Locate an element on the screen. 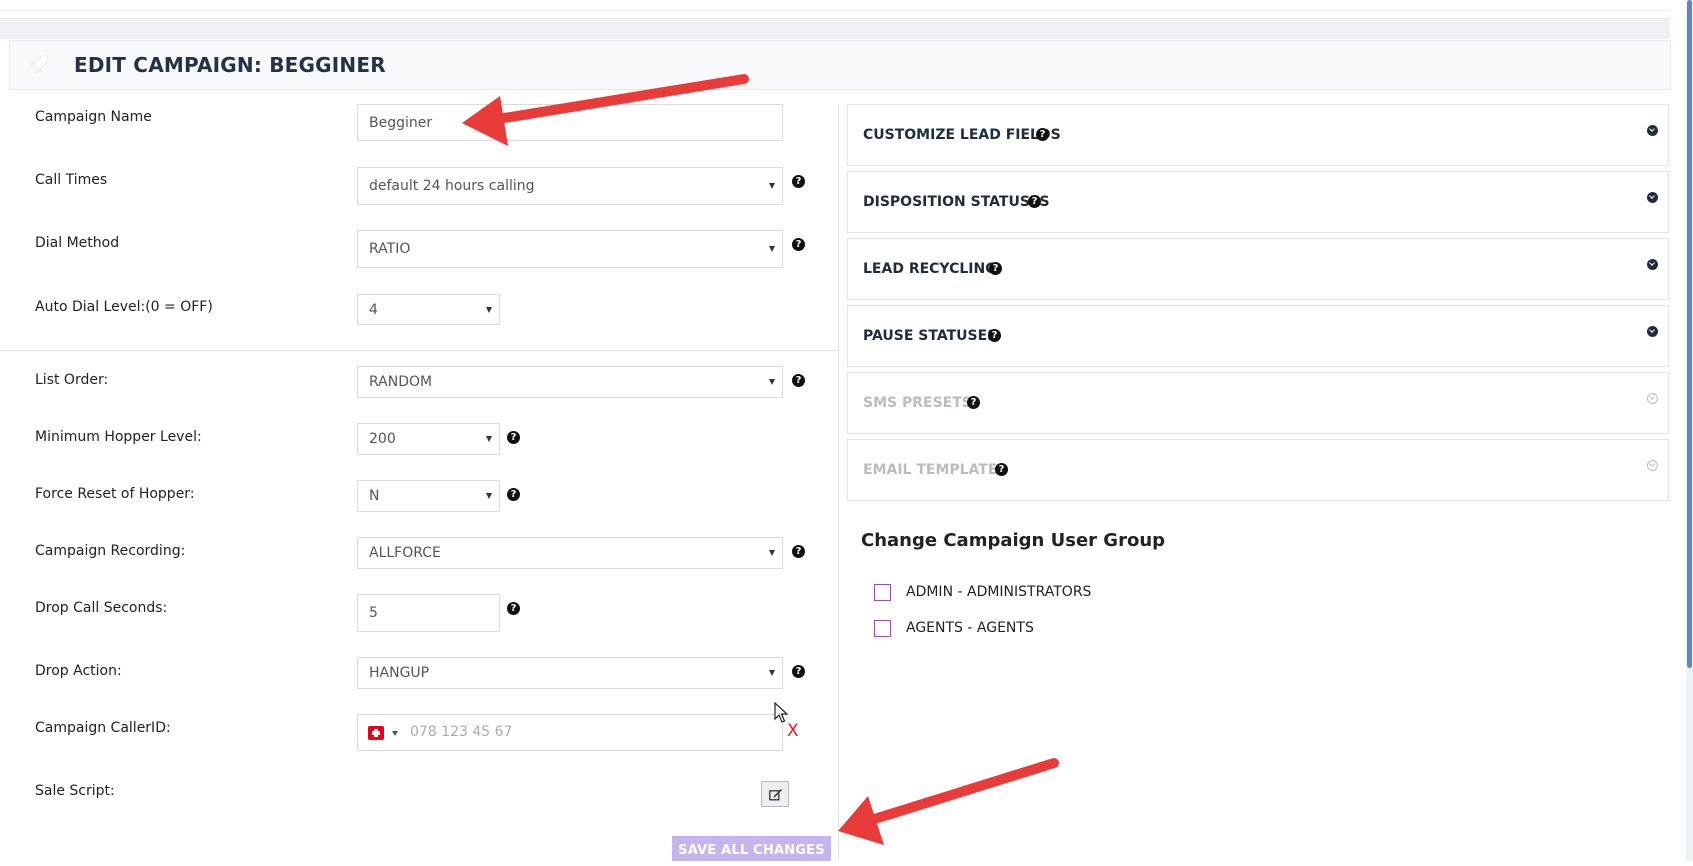 The width and height of the screenshot is (1693, 866). recording-value: ALLFORCE is located at coordinates (405, 553).